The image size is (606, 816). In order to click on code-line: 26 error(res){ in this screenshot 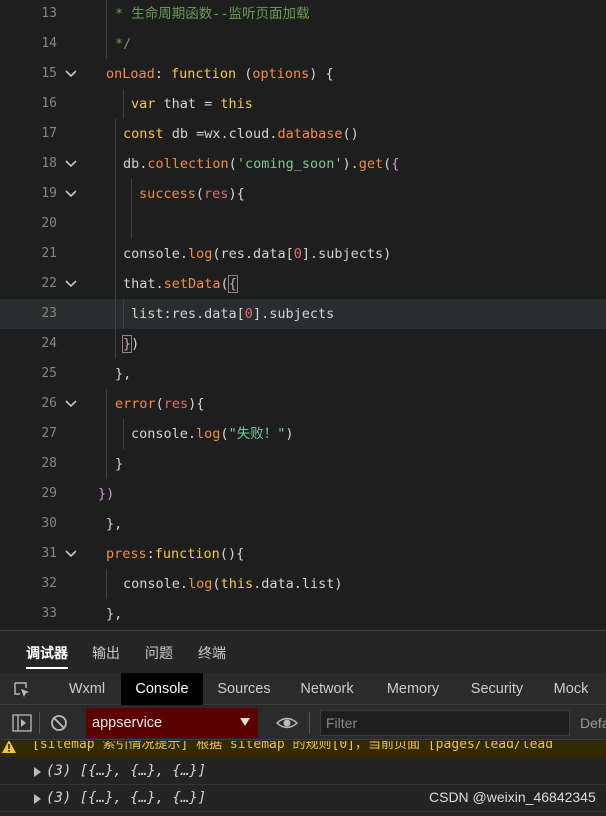, I will do `click(303, 404)`.